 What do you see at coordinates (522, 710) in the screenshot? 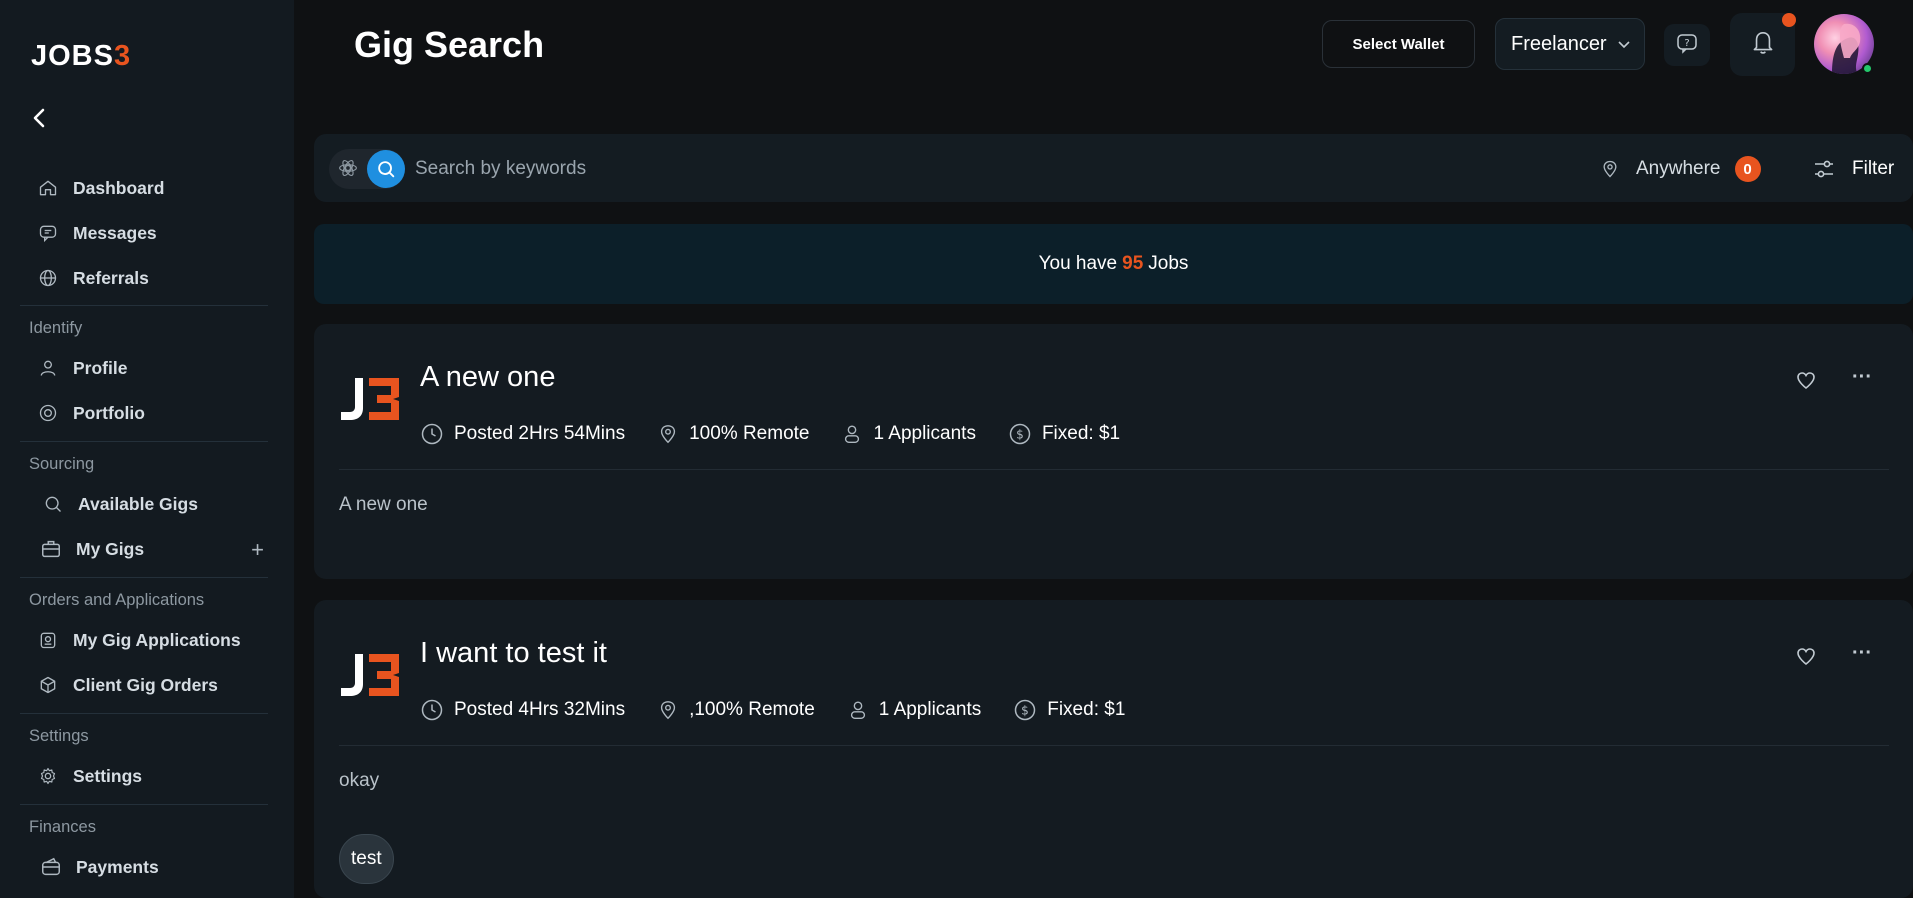
I see `posted-time: Posted 4Hrs 32Mins` at bounding box center [522, 710].